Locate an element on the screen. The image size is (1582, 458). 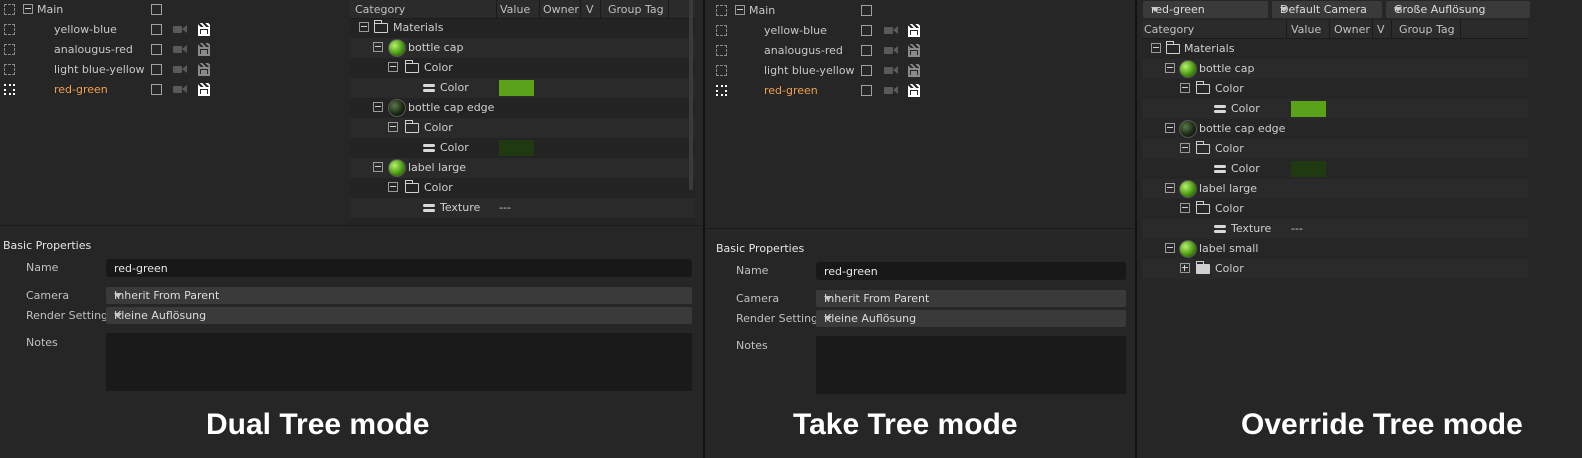
expand-icon is located at coordinates (1185, 268).